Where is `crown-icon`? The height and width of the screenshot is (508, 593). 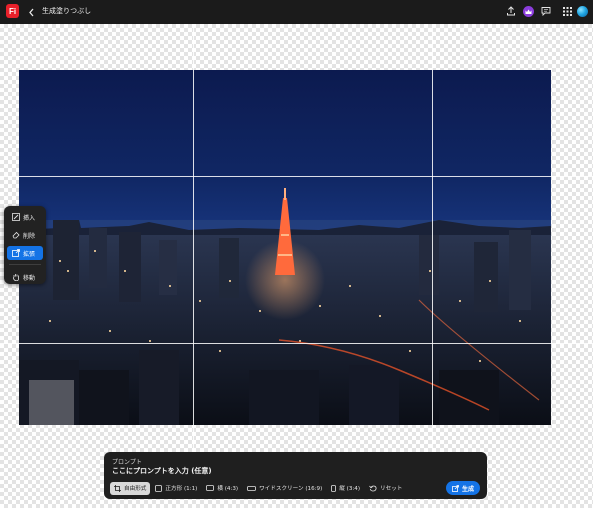
crown-icon is located at coordinates (528, 11).